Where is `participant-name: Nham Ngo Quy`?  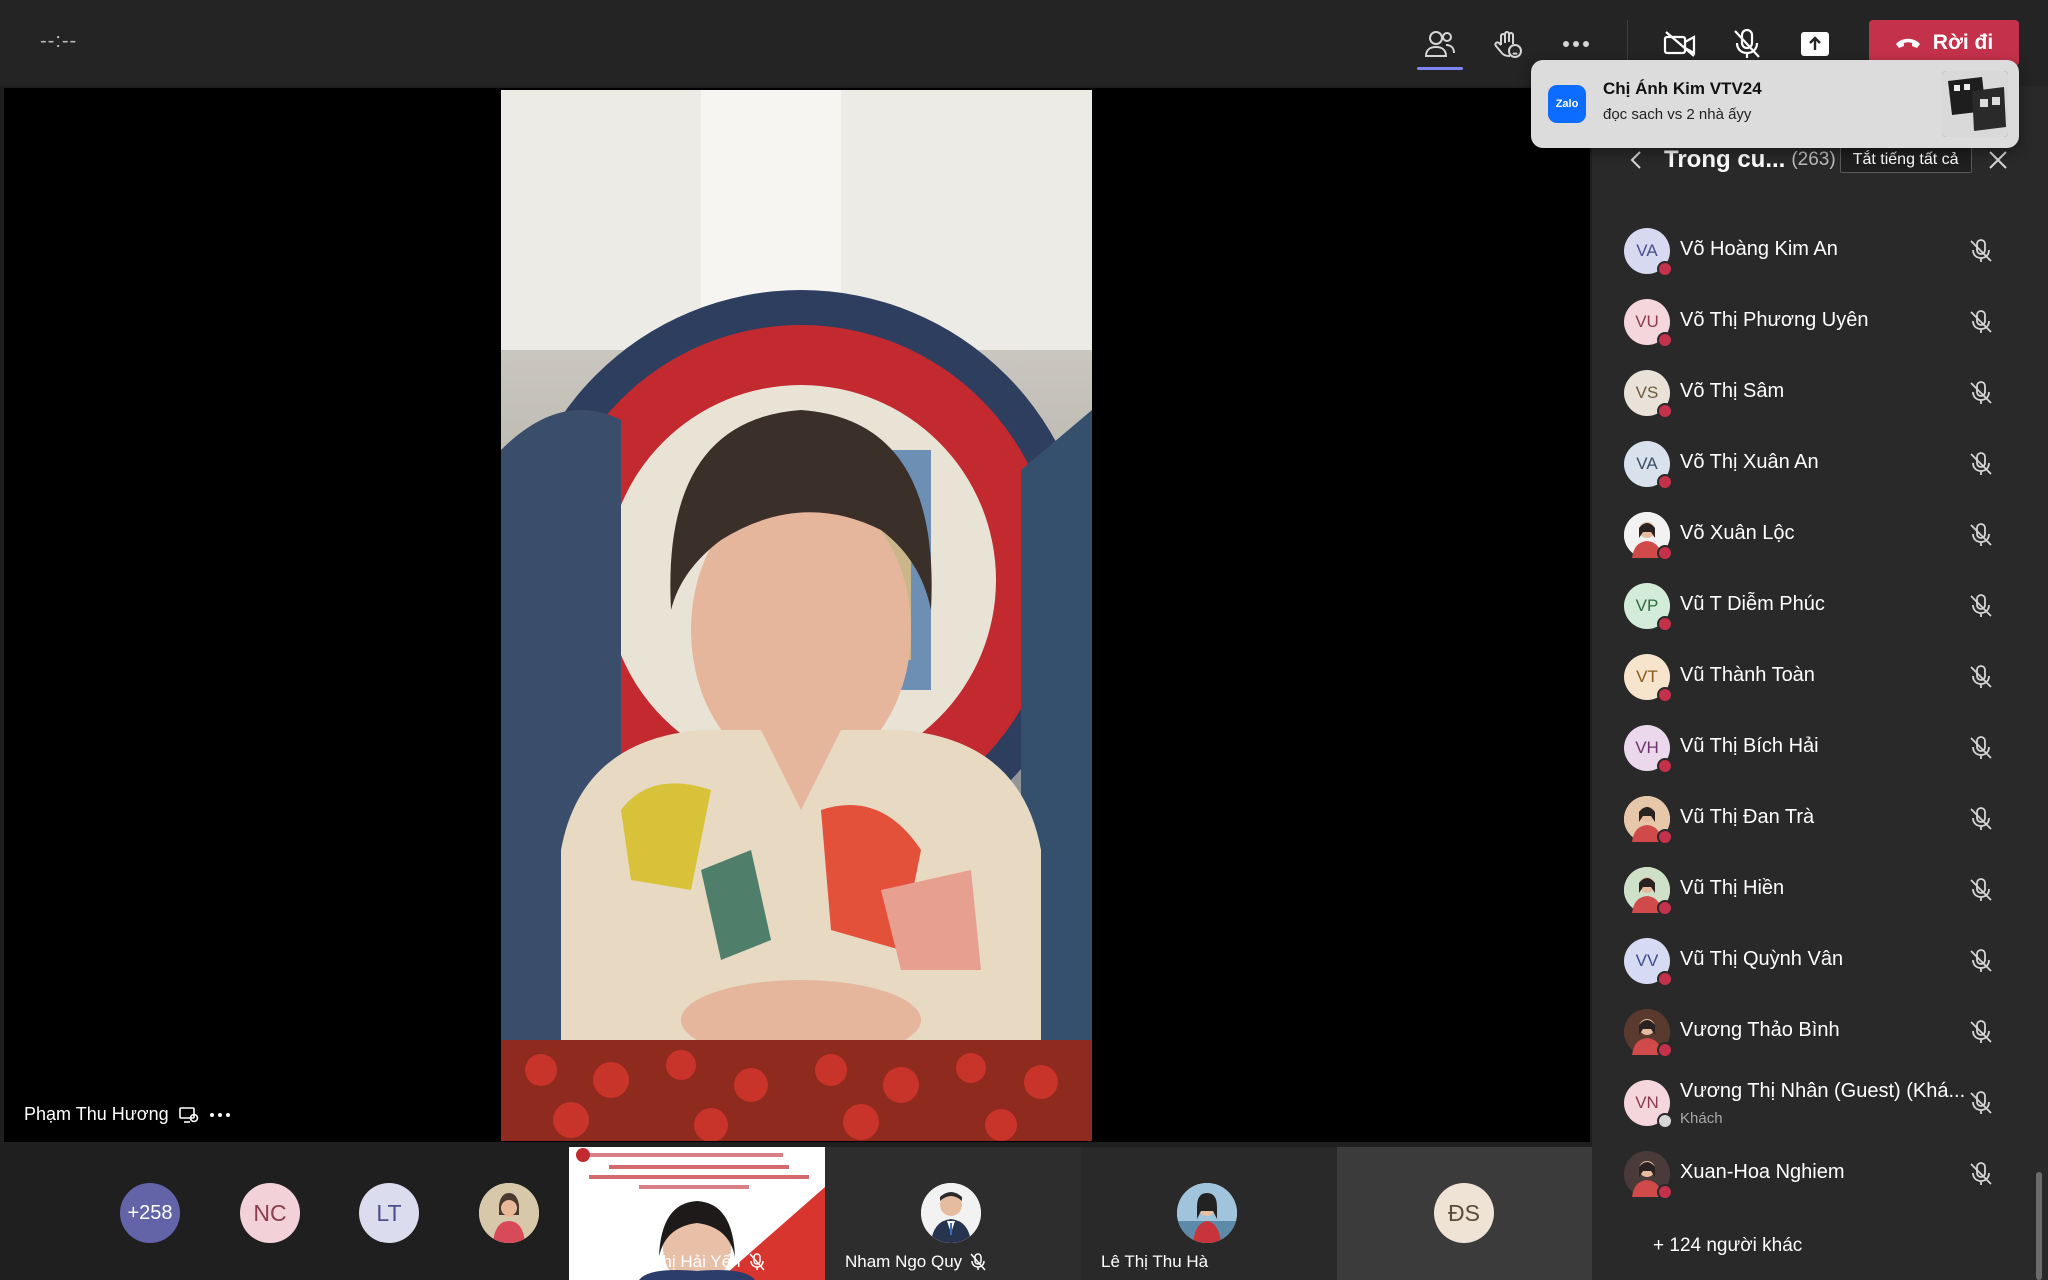
participant-name: Nham Ngo Quy is located at coordinates (904, 1261).